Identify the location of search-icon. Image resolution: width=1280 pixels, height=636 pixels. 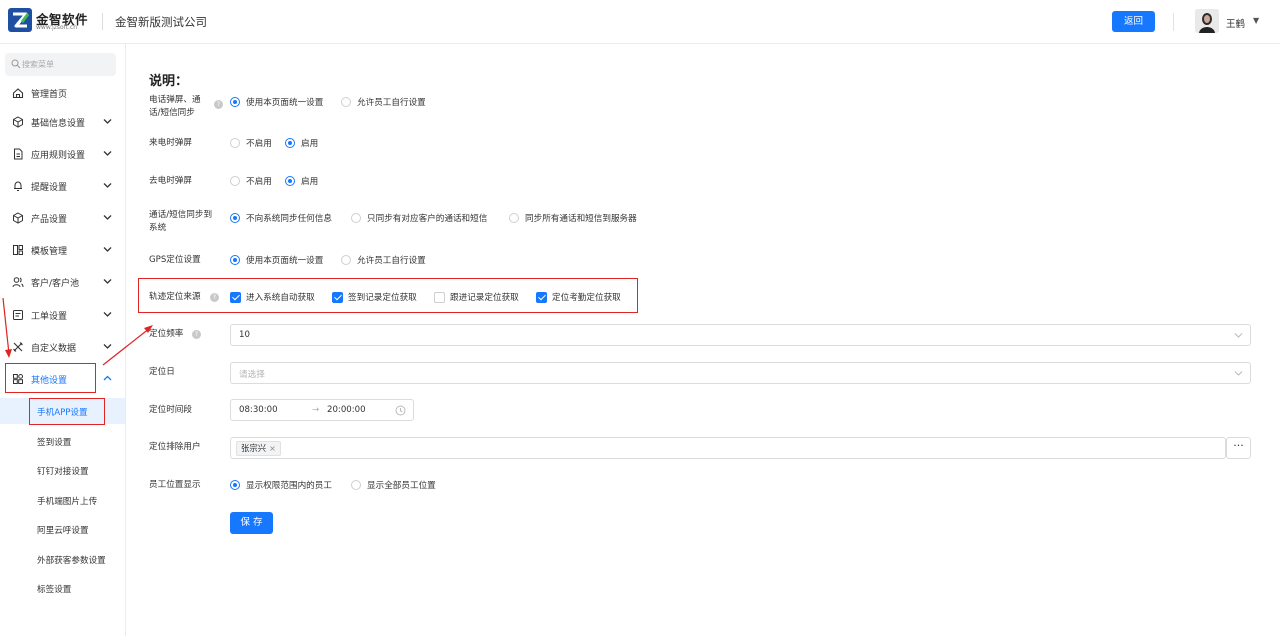
(16, 64).